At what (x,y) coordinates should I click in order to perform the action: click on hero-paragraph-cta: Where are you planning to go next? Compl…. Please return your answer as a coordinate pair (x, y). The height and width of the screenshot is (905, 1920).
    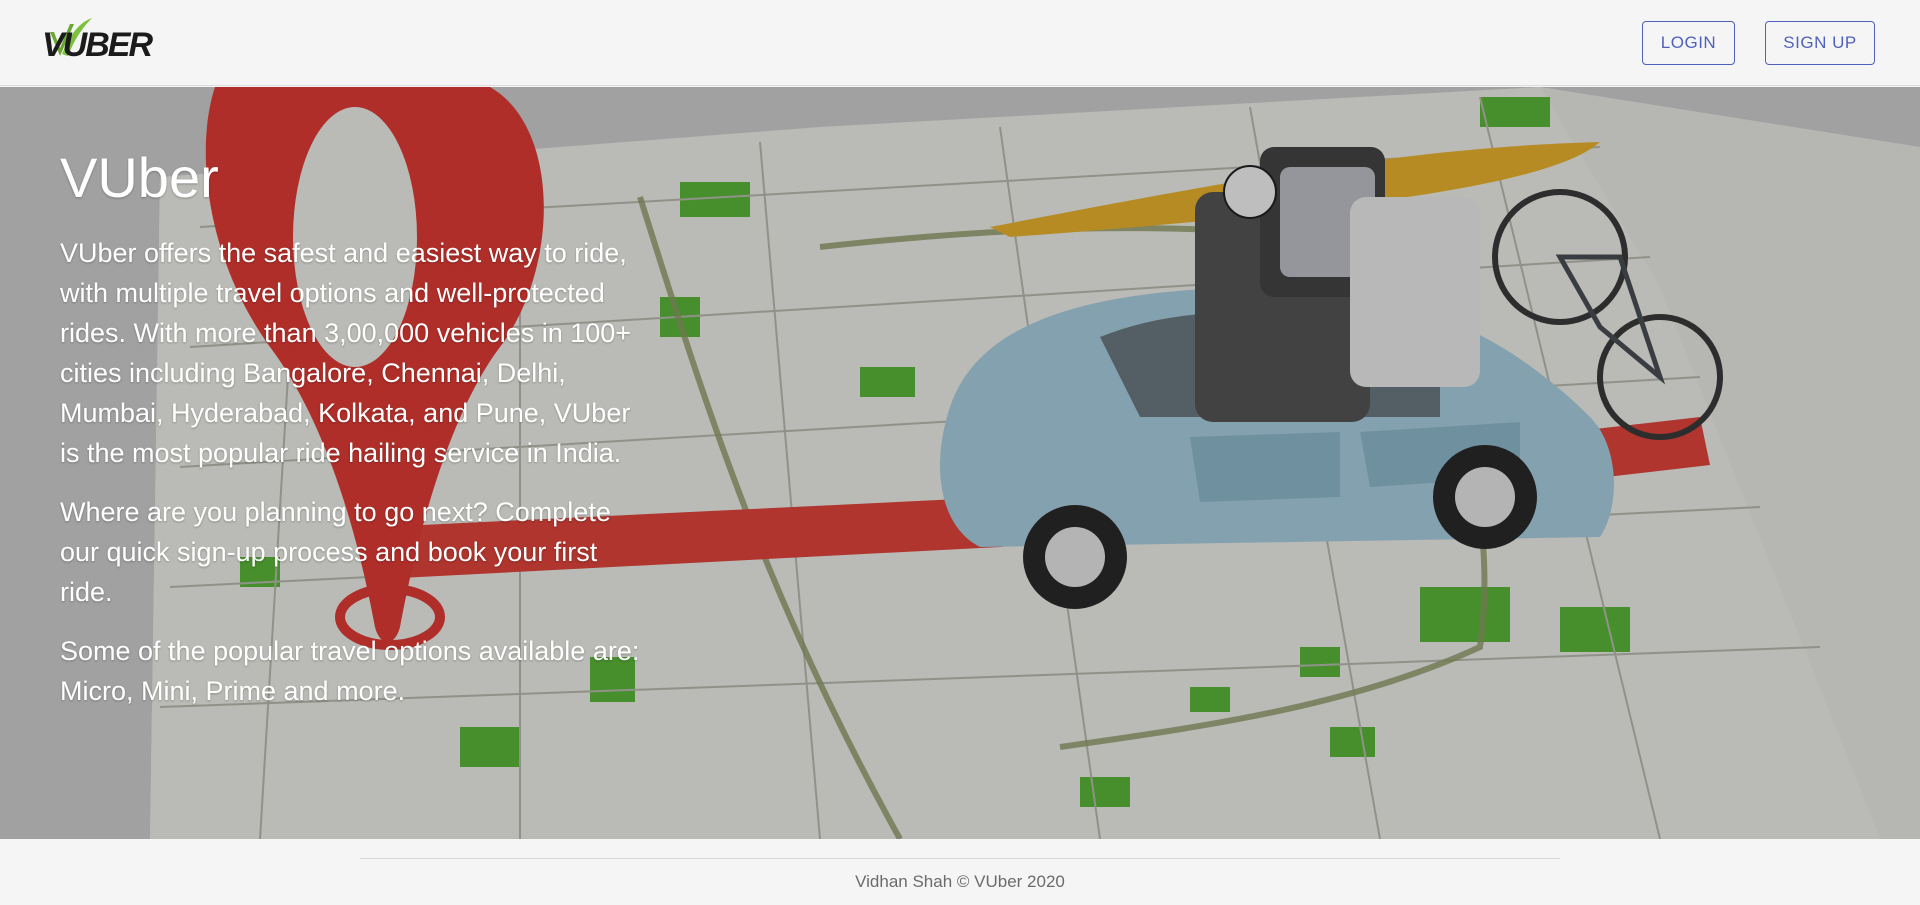
    Looking at the image, I should click on (335, 551).